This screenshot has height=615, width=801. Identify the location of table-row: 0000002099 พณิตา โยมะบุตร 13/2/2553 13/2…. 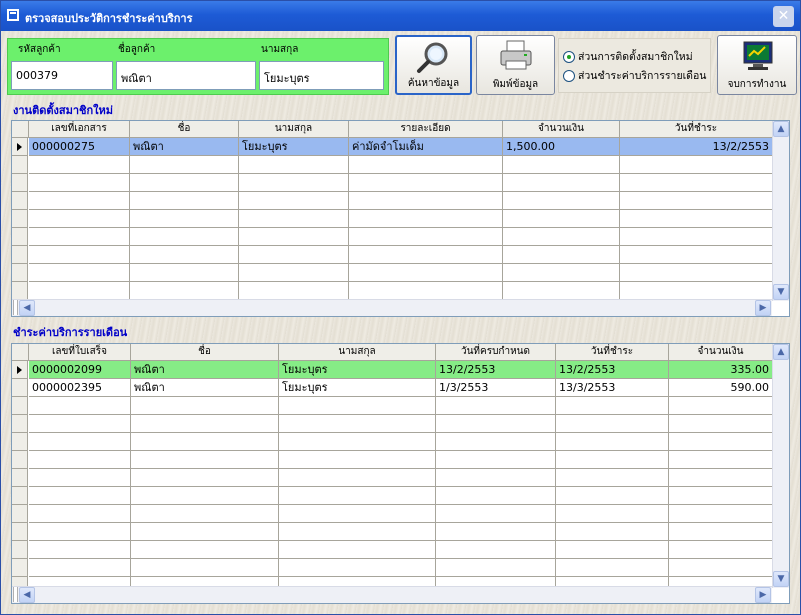
(401, 370).